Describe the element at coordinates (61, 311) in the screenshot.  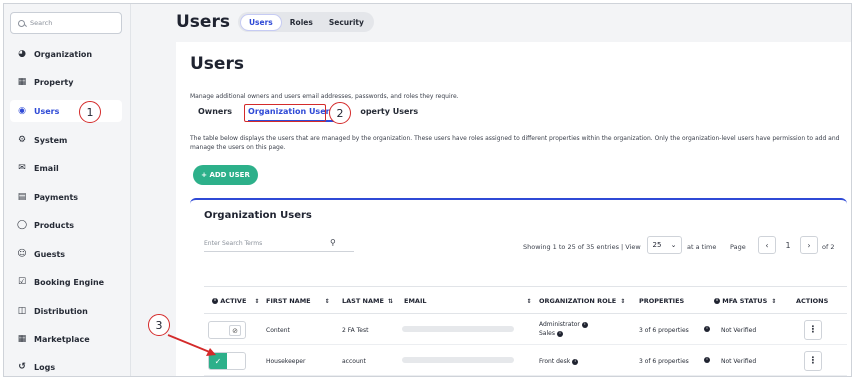
I see `sidebar-item-label: Distribution` at that location.